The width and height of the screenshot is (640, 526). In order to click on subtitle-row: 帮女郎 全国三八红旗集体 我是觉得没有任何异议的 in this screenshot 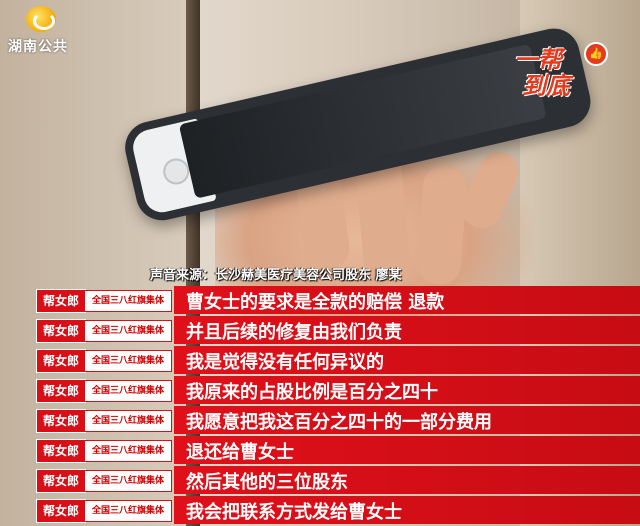, I will do `click(334, 360)`.